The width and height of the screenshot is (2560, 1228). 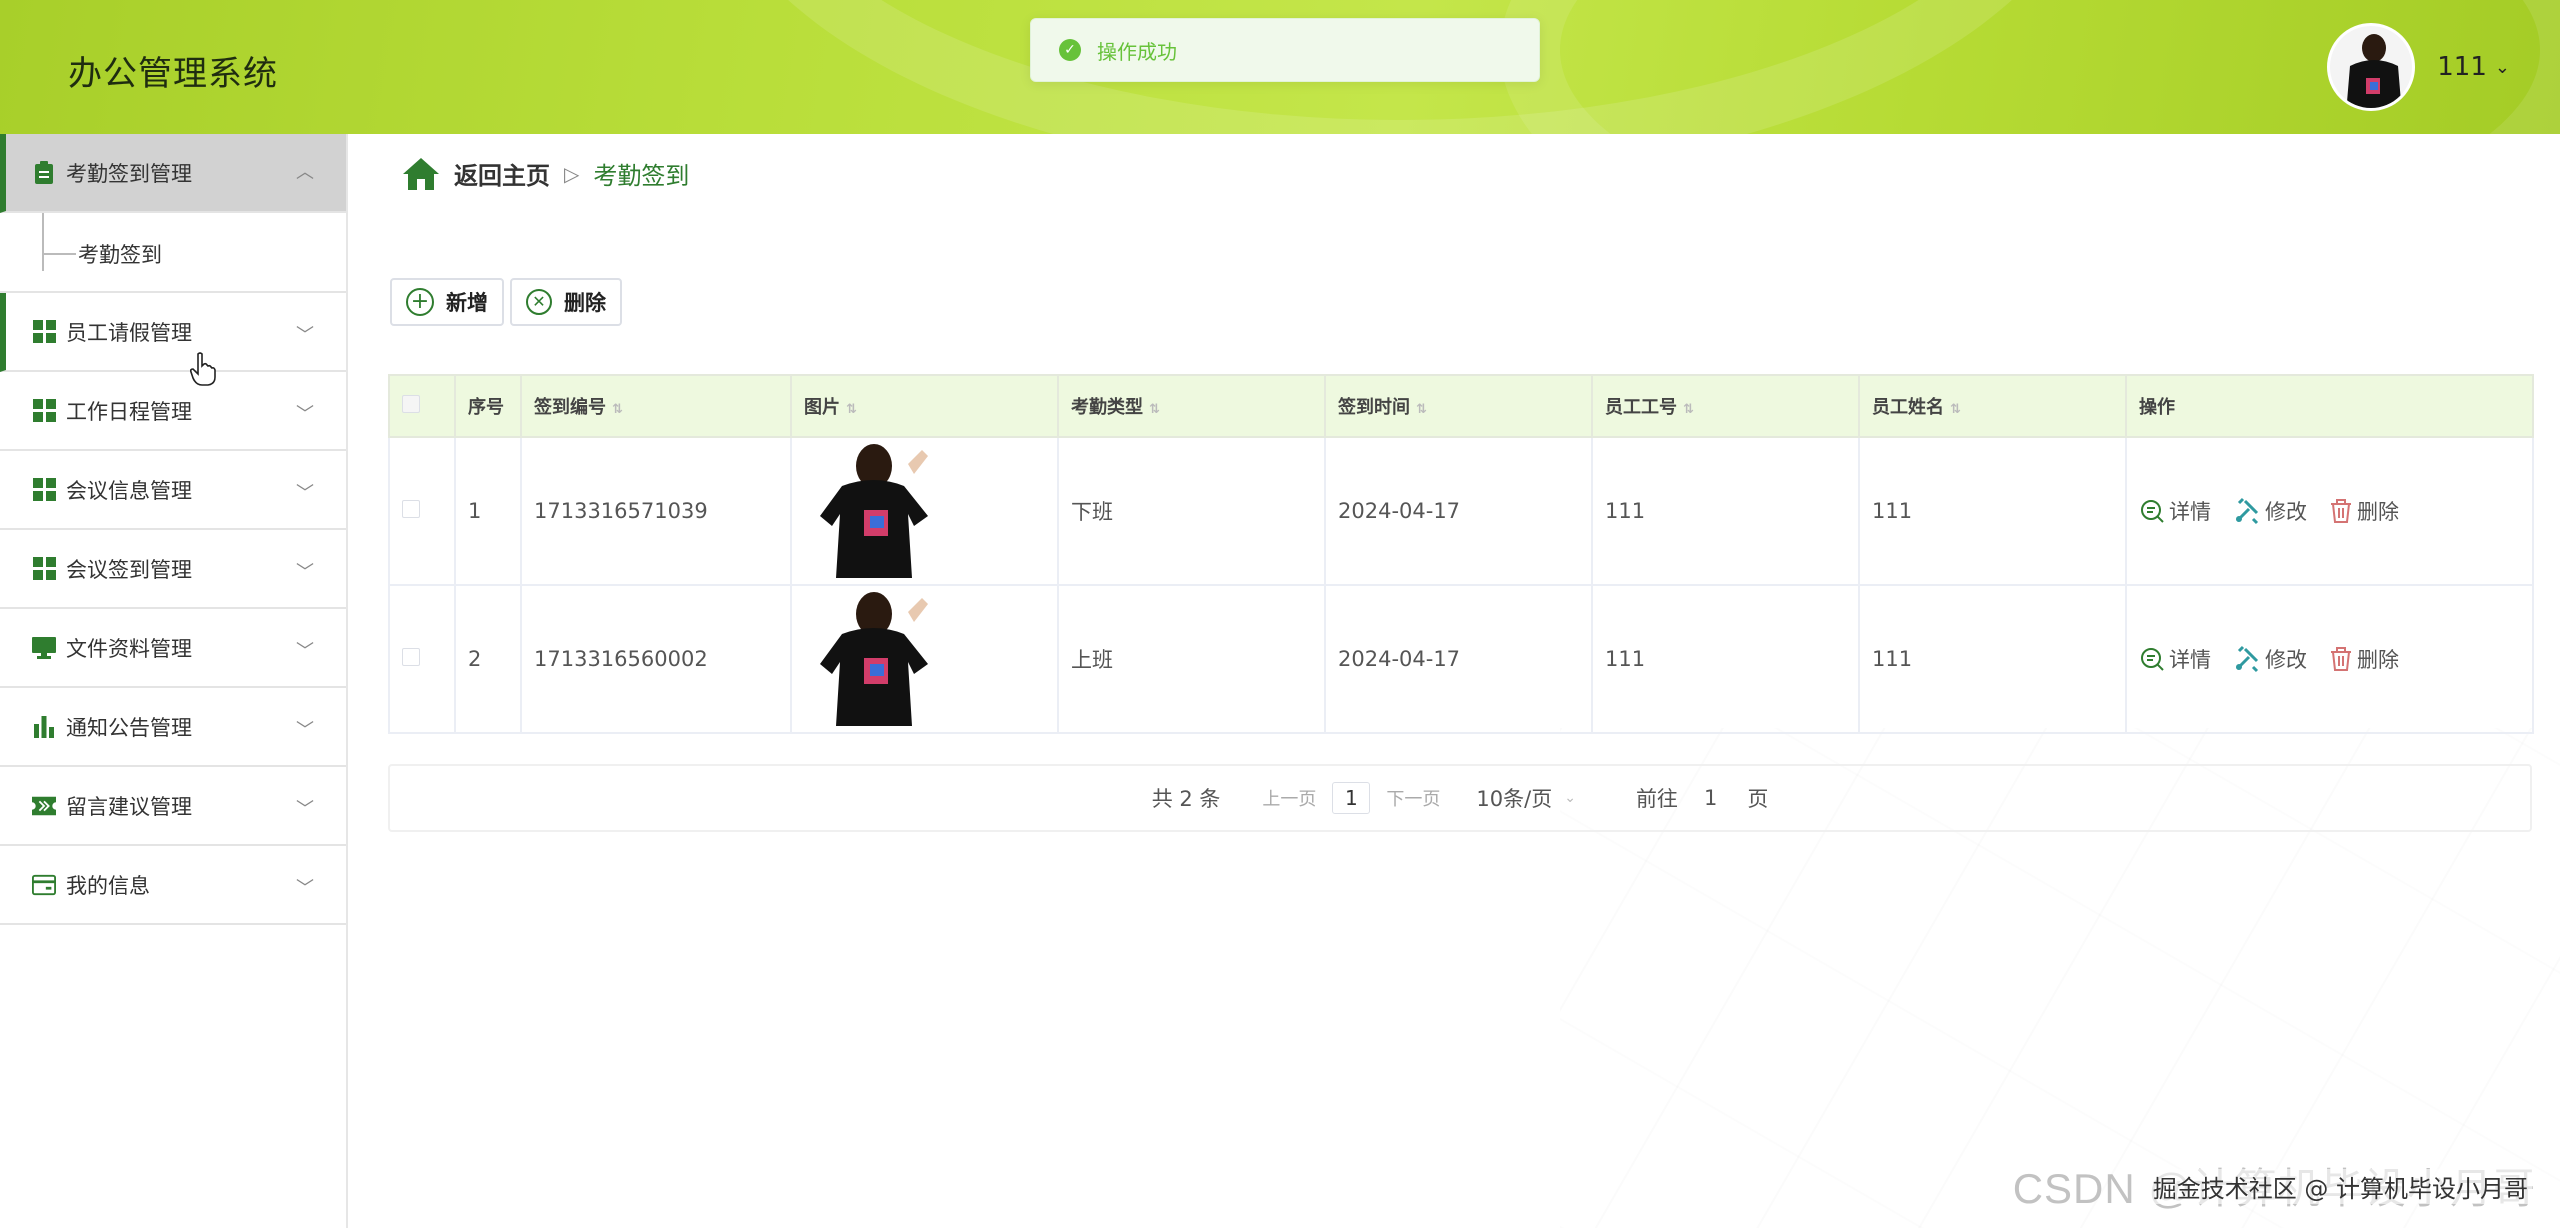 I want to click on add-button-label: 新增, so click(x=467, y=303).